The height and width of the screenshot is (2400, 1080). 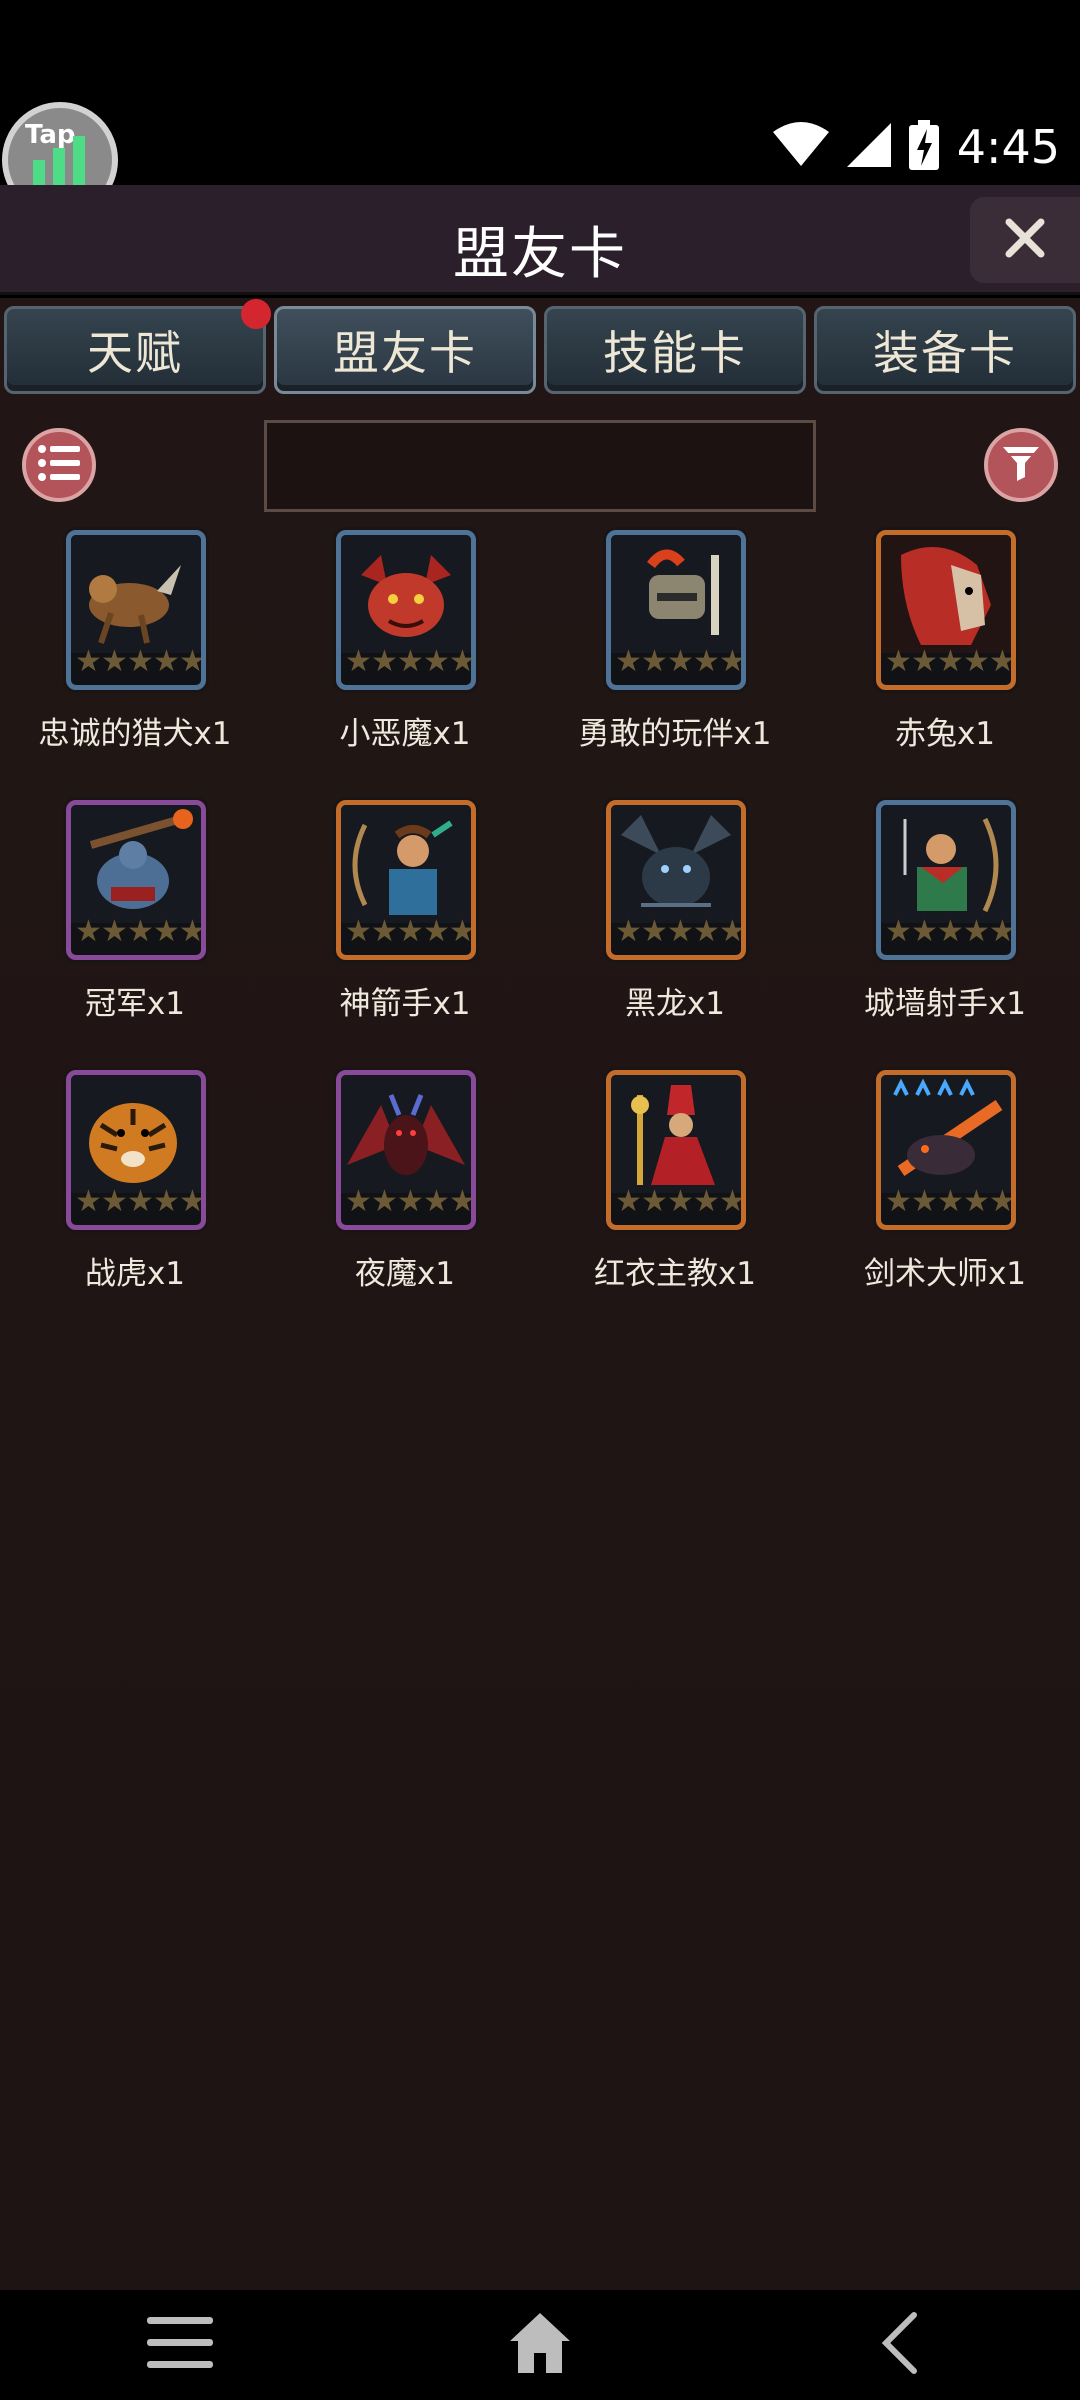 What do you see at coordinates (135, 734) in the screenshot?
I see `card-name: 忠诚的猎犬x1` at bounding box center [135, 734].